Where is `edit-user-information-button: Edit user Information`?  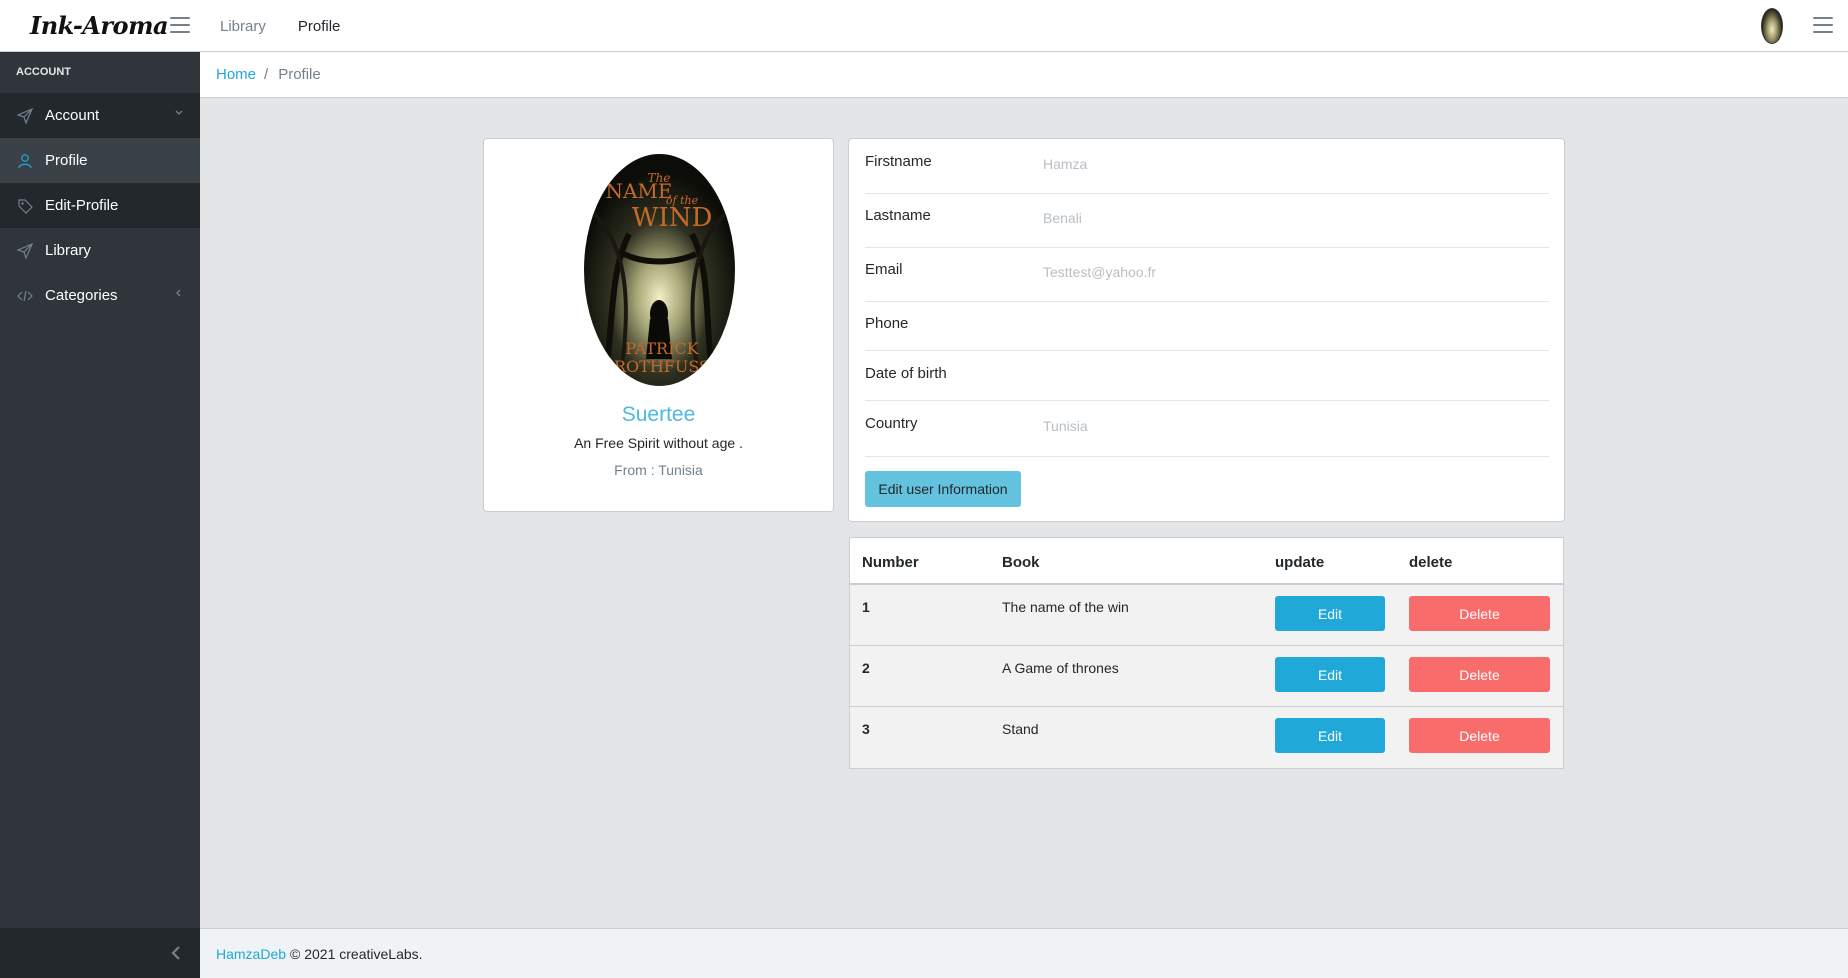
edit-user-information-button: Edit user Information is located at coordinates (943, 489).